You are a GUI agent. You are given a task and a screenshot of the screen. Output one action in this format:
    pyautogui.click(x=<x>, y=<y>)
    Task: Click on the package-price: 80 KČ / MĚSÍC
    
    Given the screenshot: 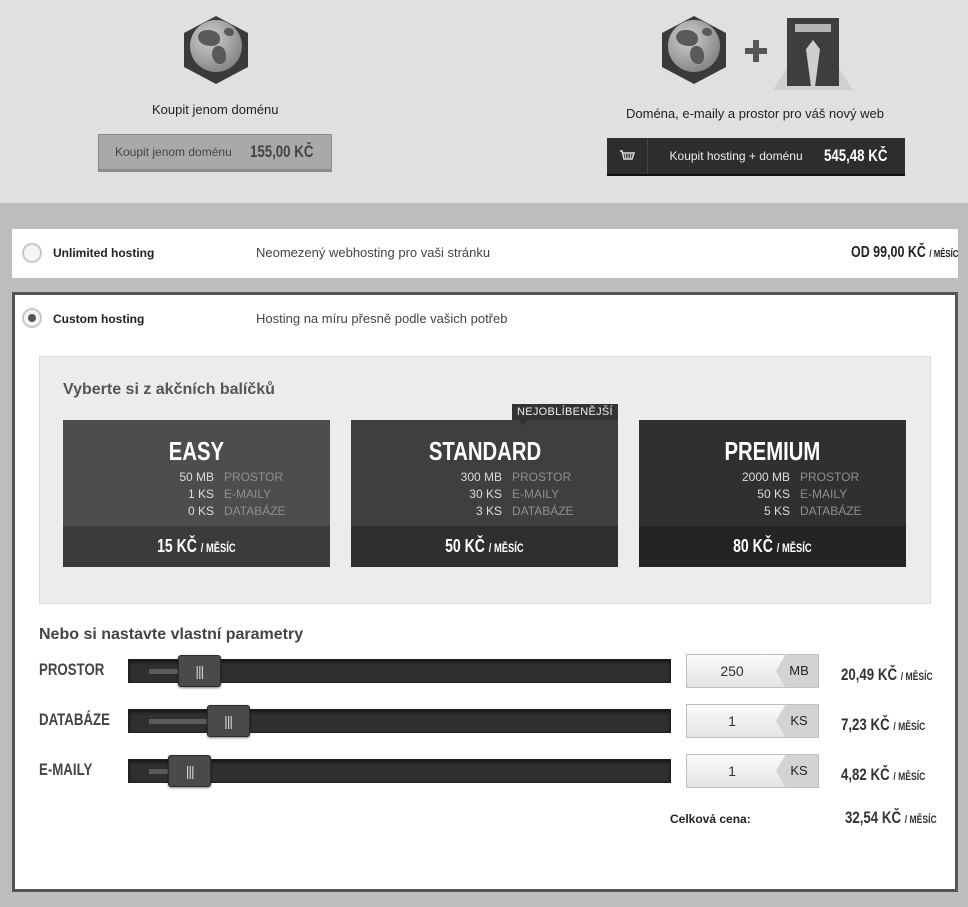 What is the action you would take?
    pyautogui.click(x=772, y=546)
    